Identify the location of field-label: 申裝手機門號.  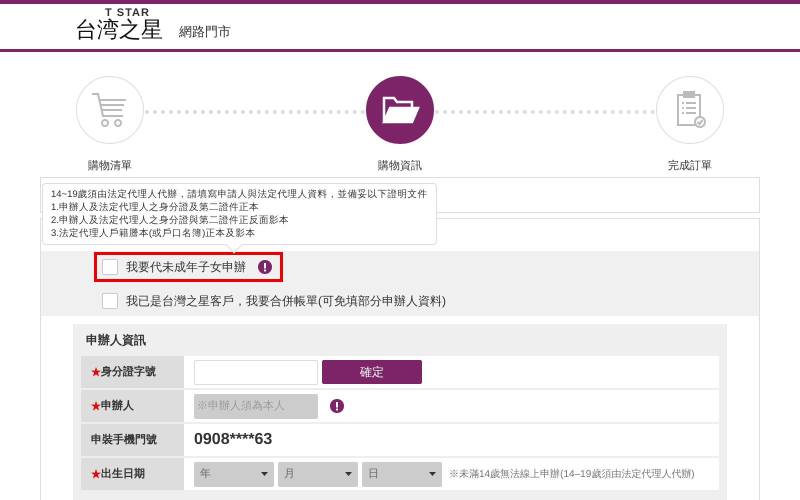
(124, 440).